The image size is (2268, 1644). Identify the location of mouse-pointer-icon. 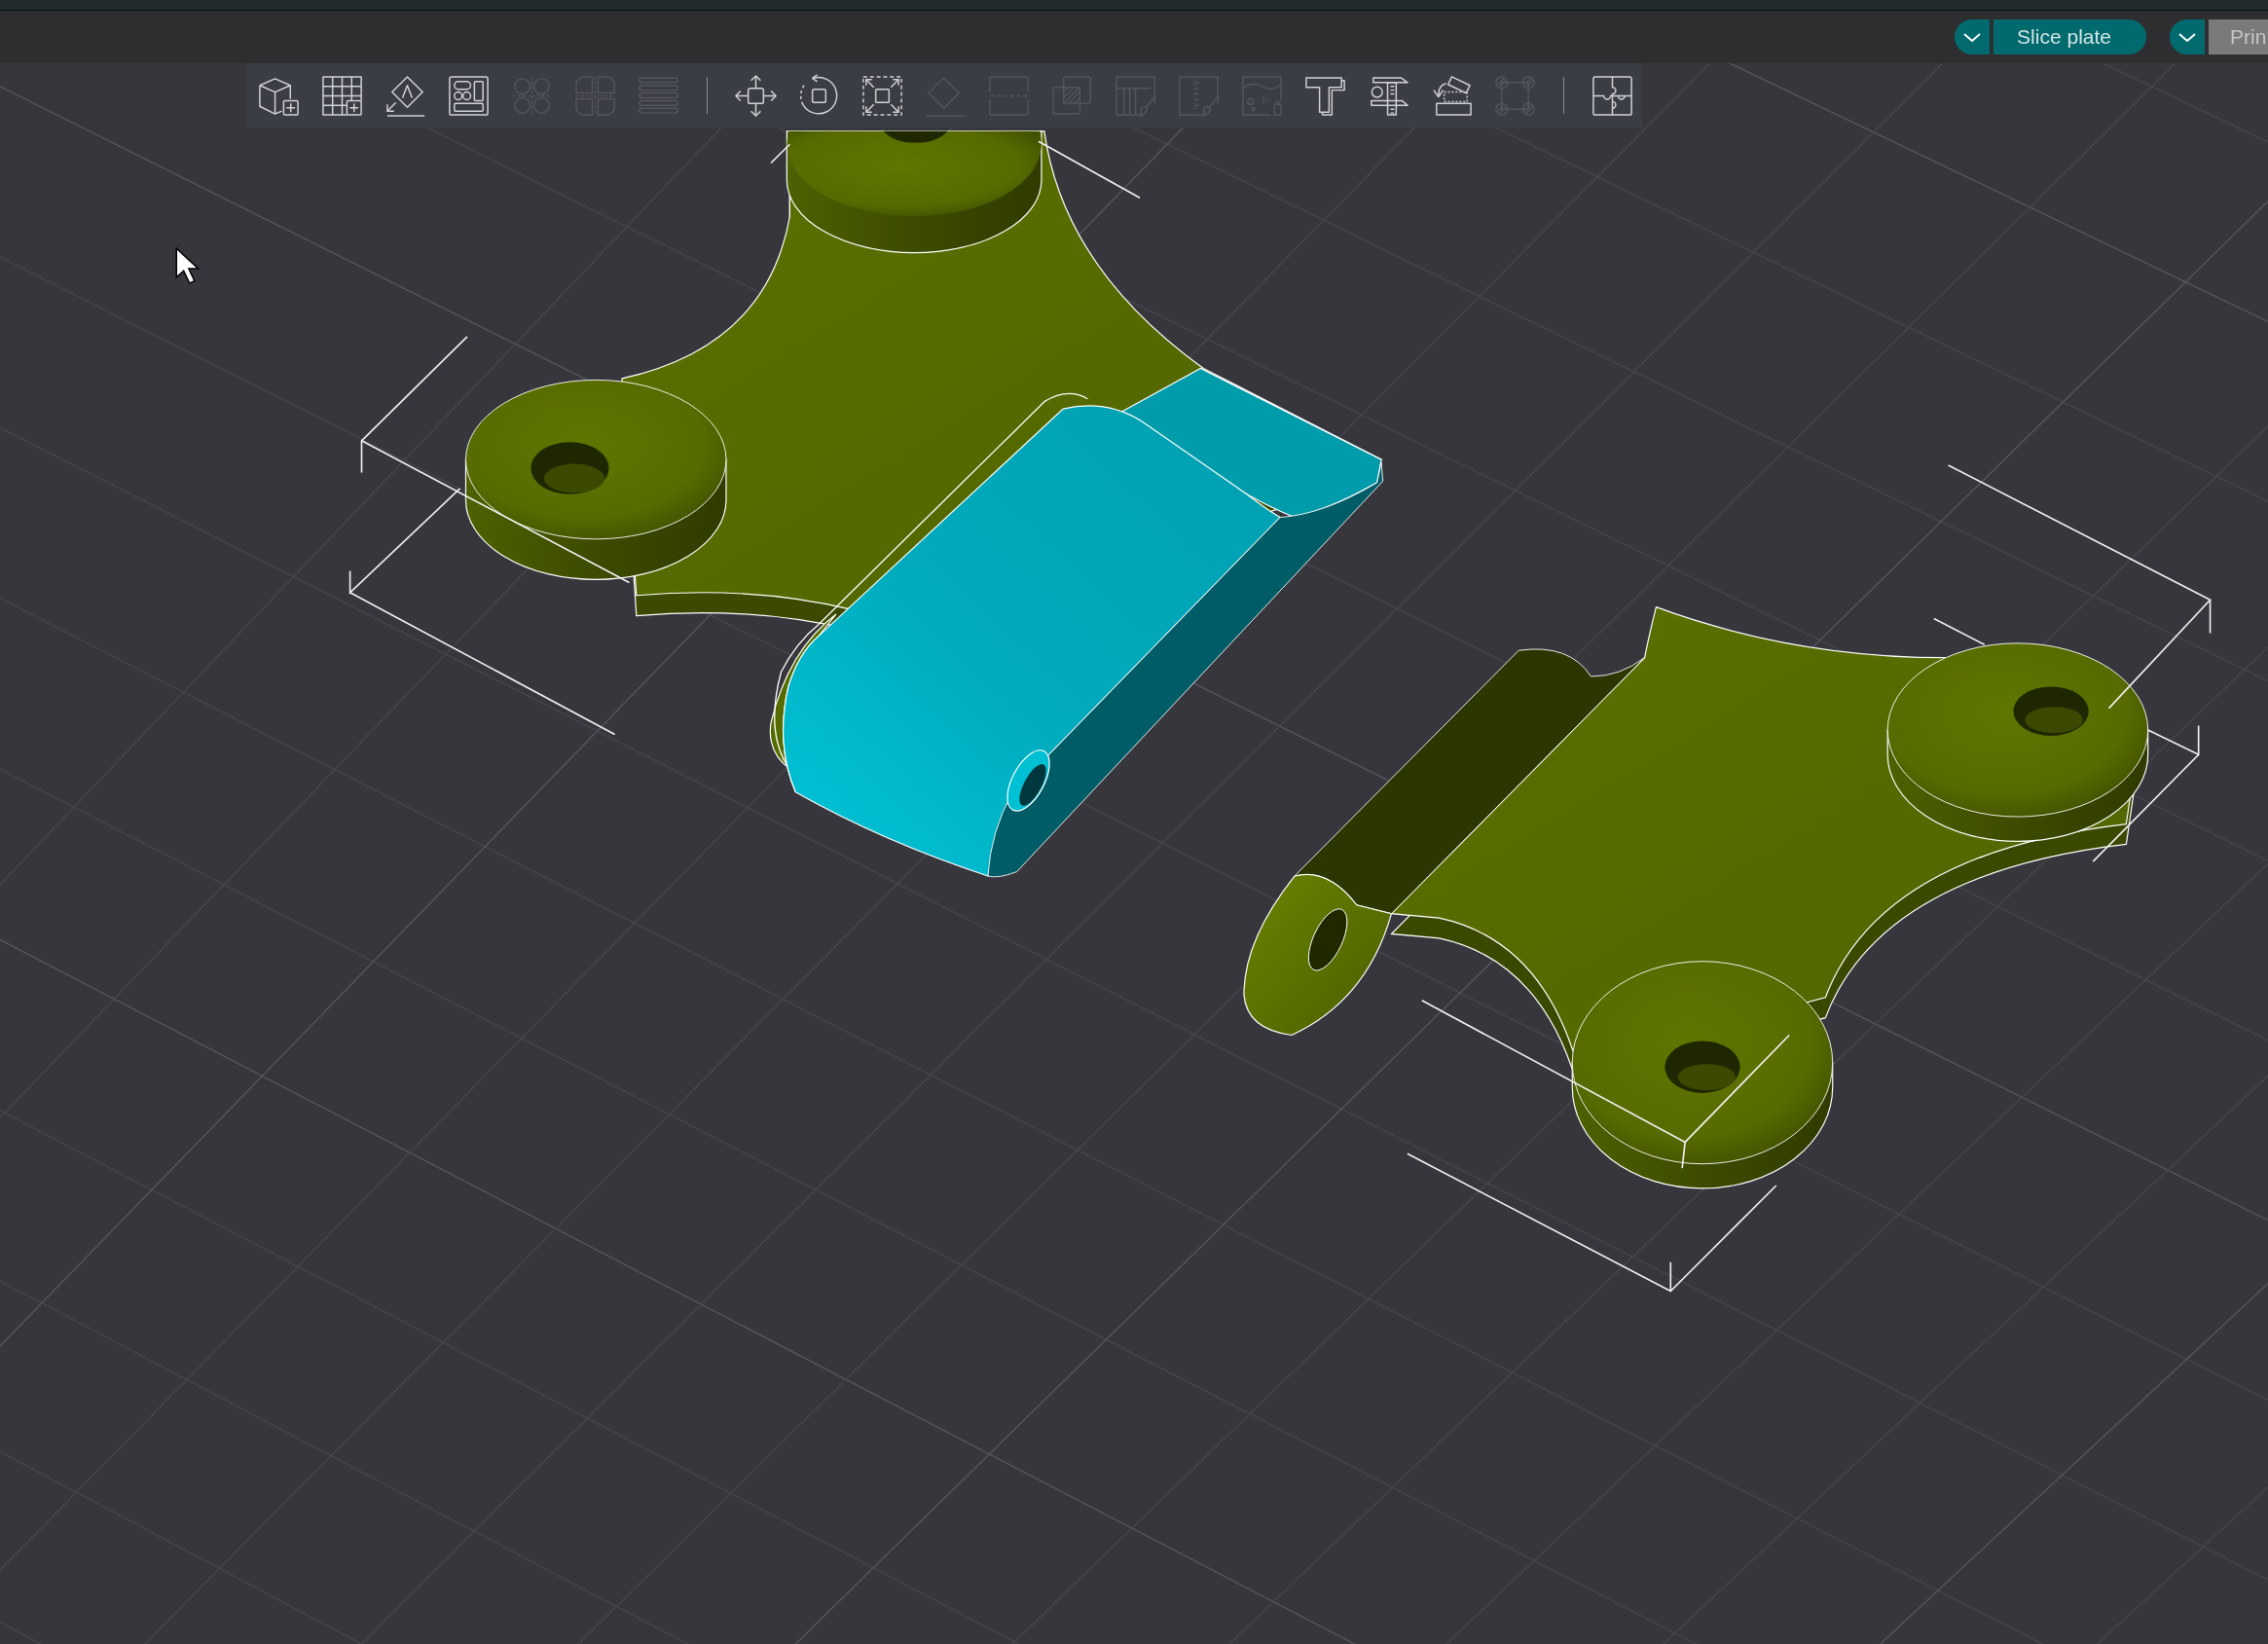
(188, 265).